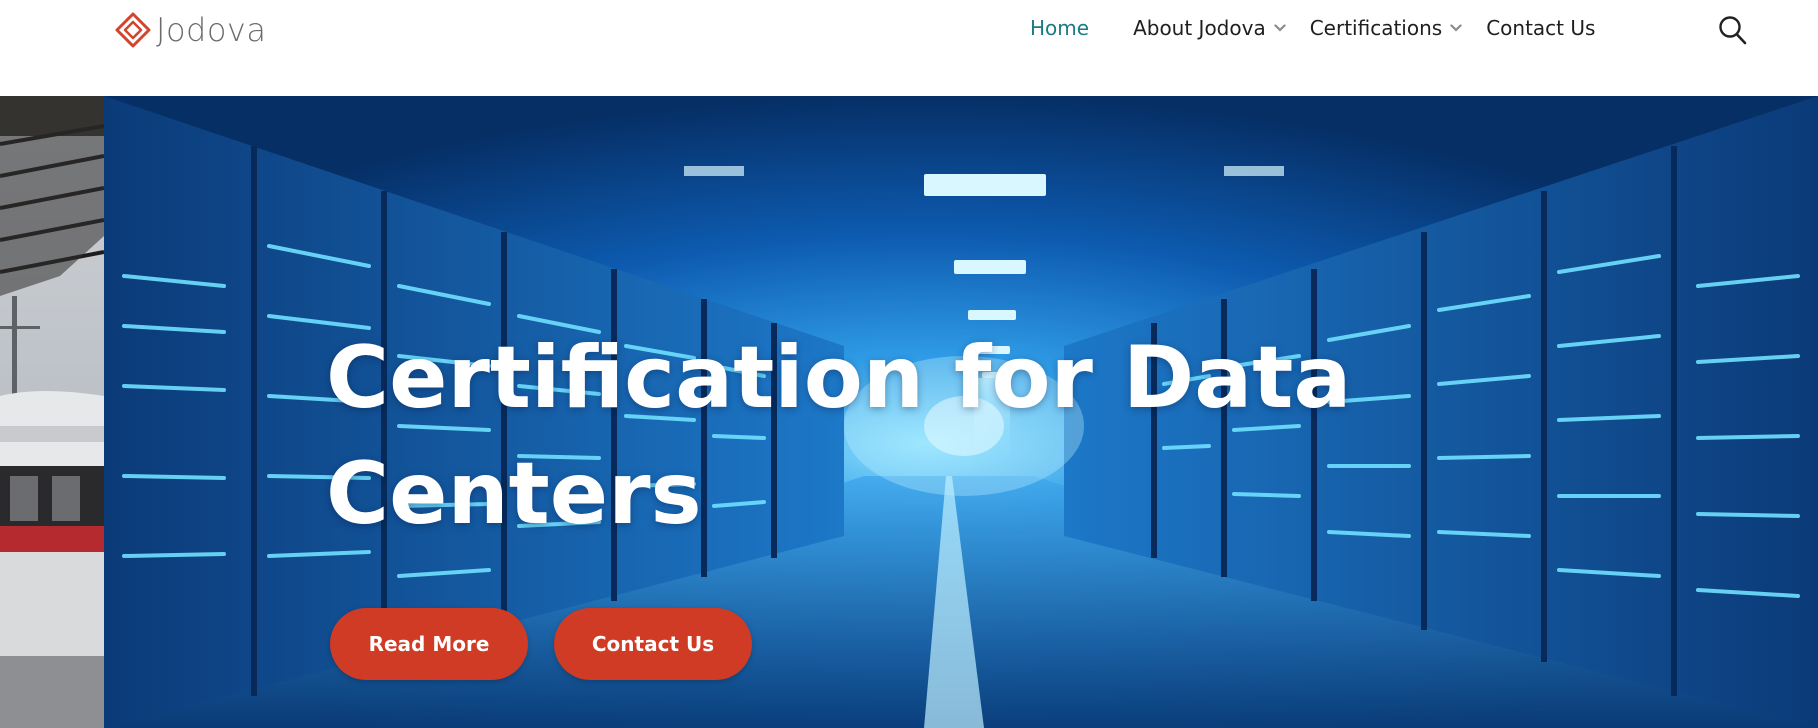 The image size is (1818, 728). Describe the element at coordinates (211, 30) in the screenshot. I see `brand-name: Jodova` at that location.